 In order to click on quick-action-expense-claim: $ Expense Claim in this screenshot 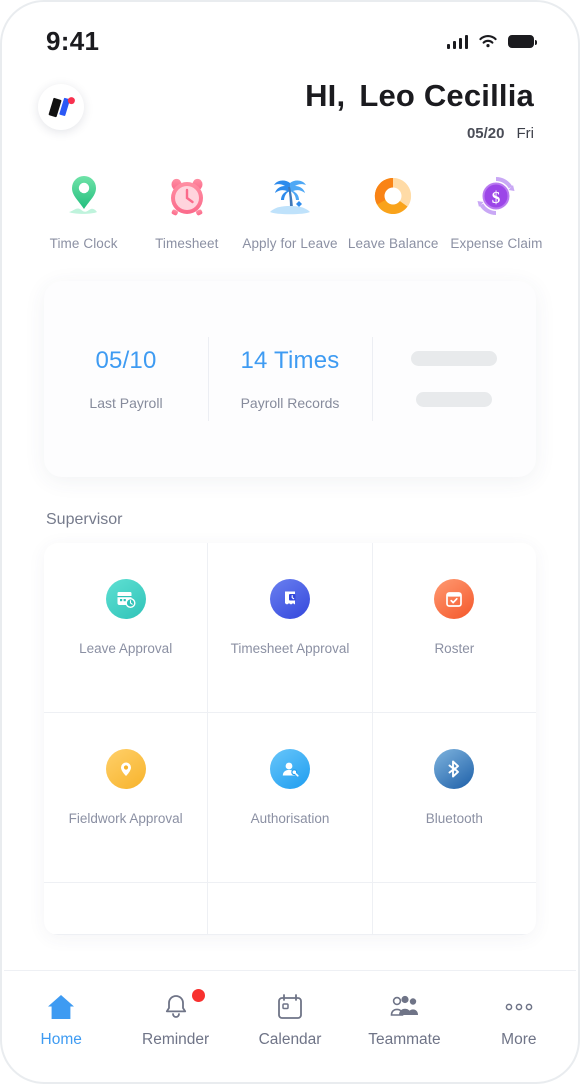, I will do `click(496, 210)`.